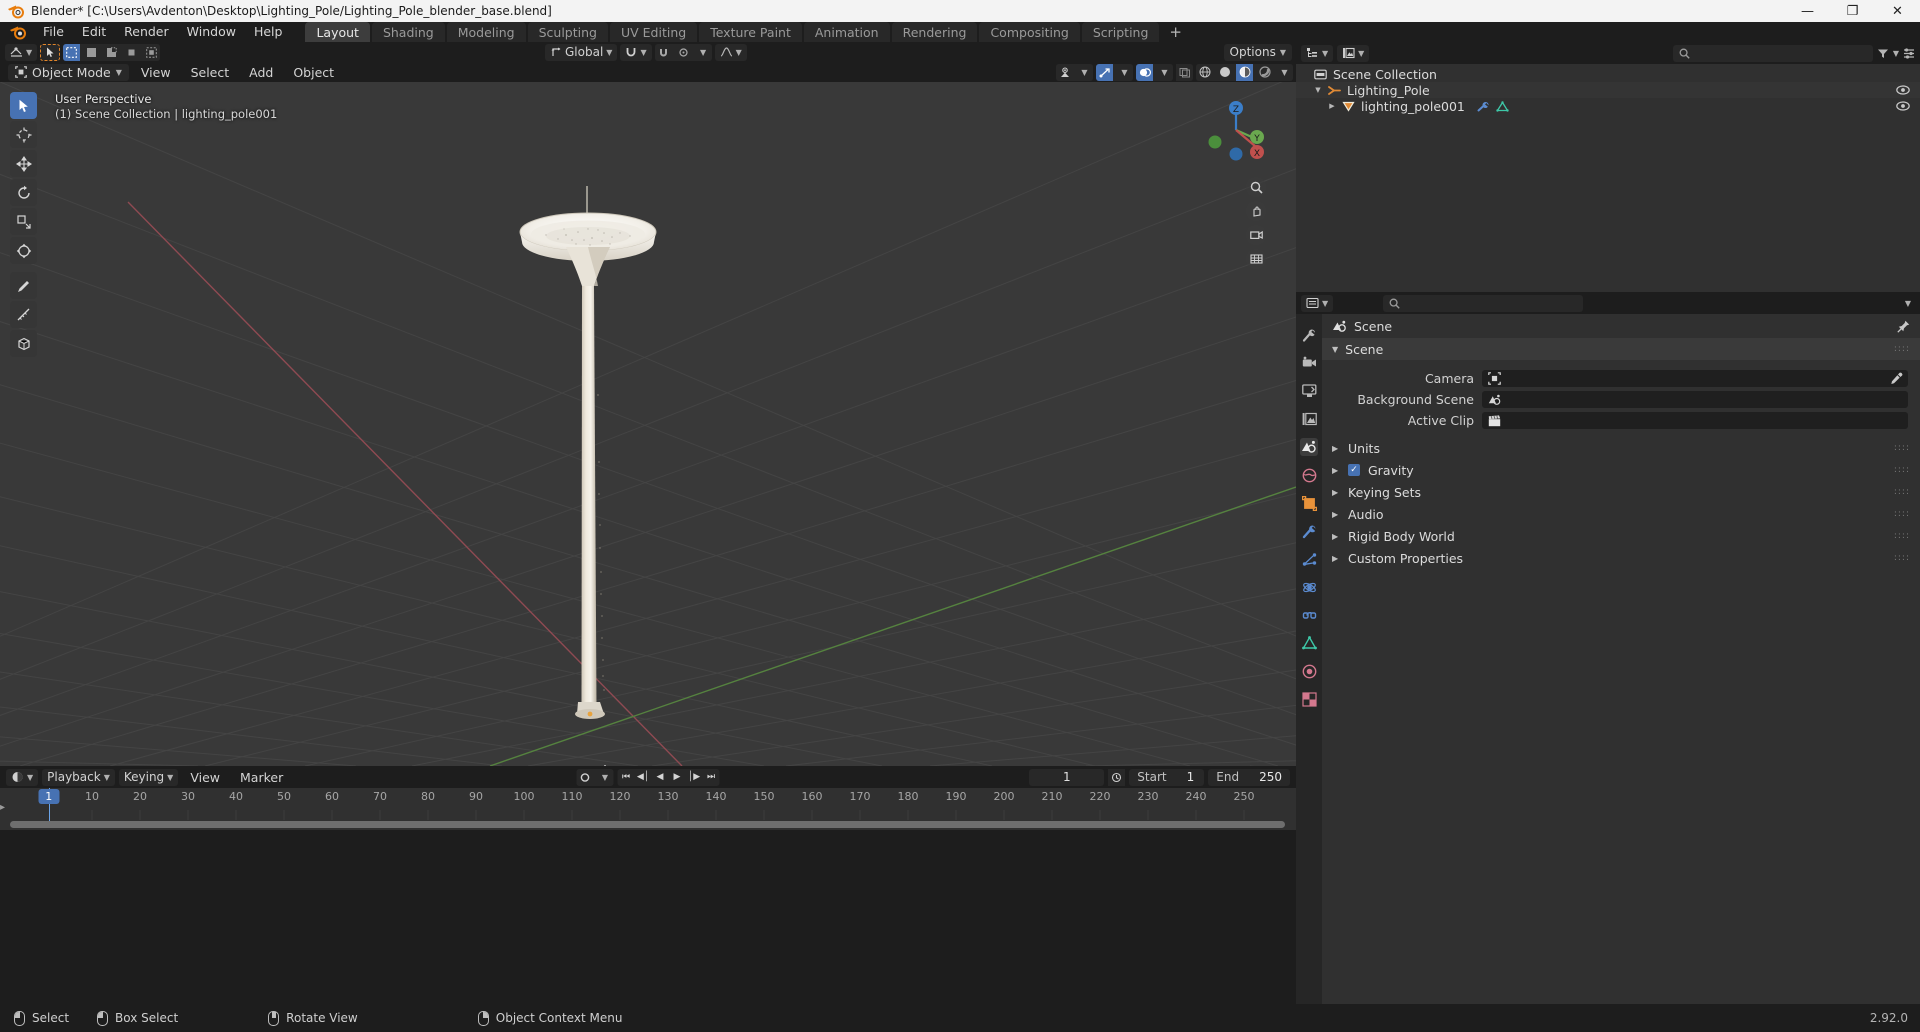 This screenshot has width=1920, height=1032. Describe the element at coordinates (663, 52) in the screenshot. I see `magnet-icon` at that location.